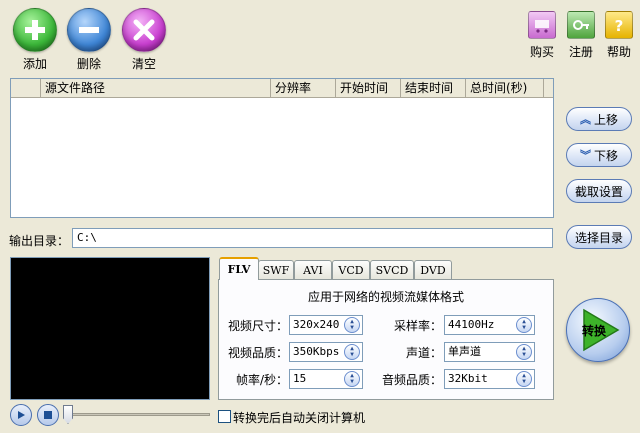 The height and width of the screenshot is (433, 640). Describe the element at coordinates (541, 52) in the screenshot. I see `buy-label: 购买` at that location.